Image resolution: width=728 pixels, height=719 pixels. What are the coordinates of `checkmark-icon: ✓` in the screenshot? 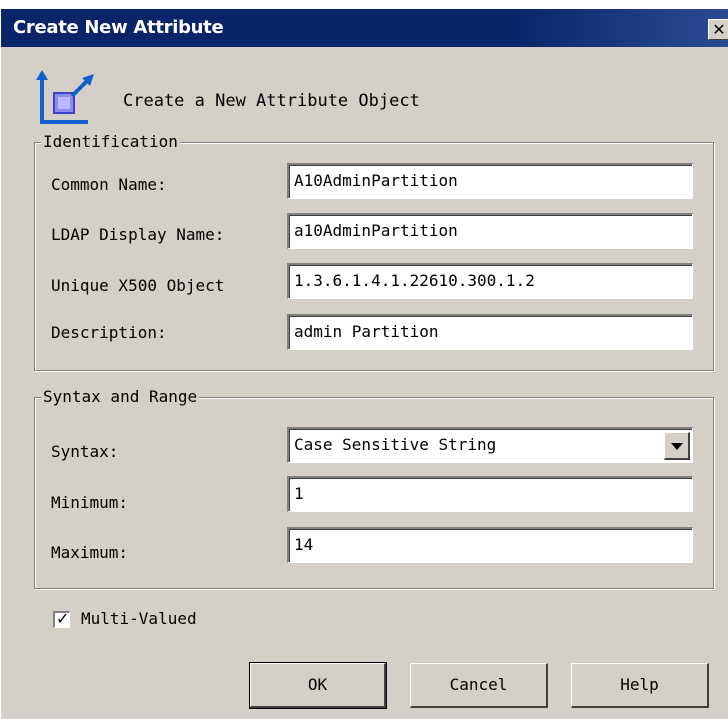 It's located at (63, 618).